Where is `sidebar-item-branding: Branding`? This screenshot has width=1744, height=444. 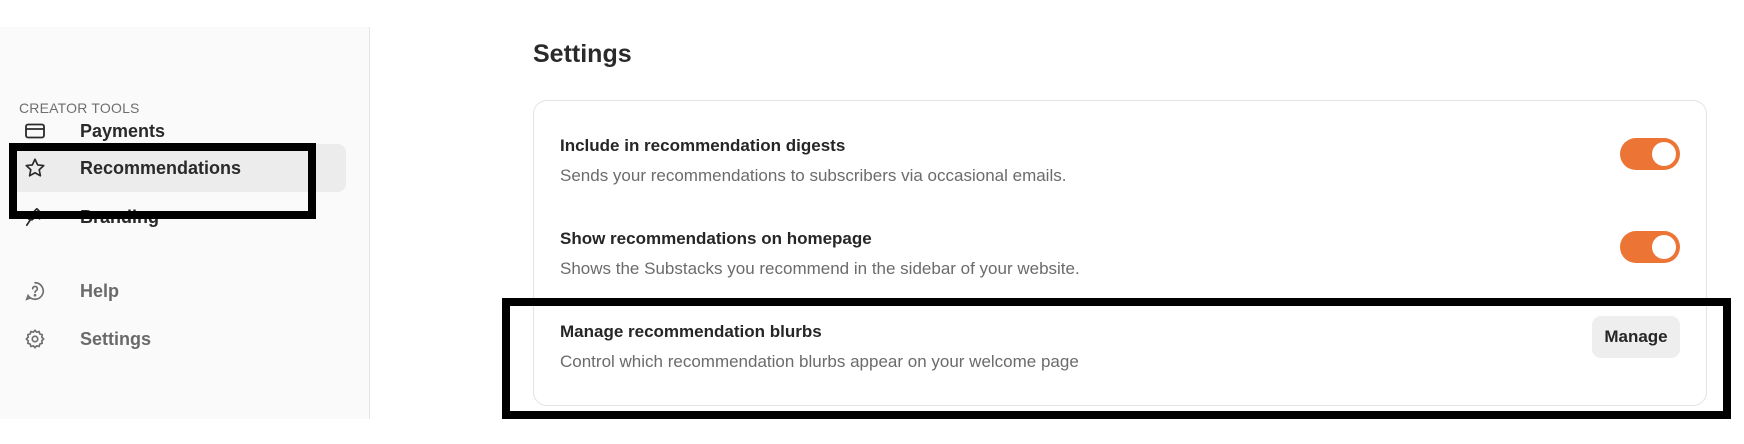
sidebar-item-branding: Branding is located at coordinates (178, 217).